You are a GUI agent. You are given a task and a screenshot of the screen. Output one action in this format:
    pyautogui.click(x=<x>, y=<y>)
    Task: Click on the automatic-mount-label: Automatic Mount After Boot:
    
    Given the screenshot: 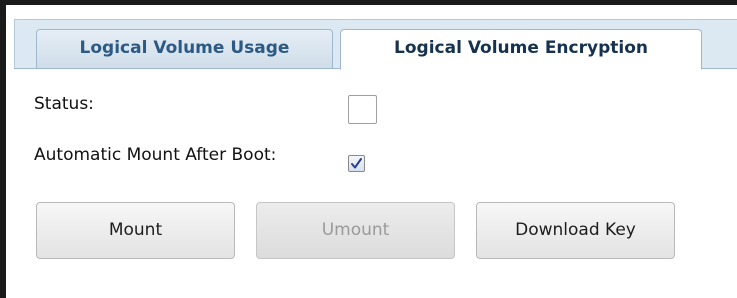 What is the action you would take?
    pyautogui.click(x=155, y=155)
    